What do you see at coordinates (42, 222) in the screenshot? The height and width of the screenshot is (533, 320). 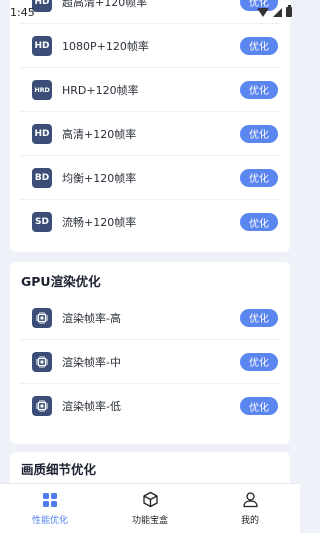 I see `sd-icon: SD` at bounding box center [42, 222].